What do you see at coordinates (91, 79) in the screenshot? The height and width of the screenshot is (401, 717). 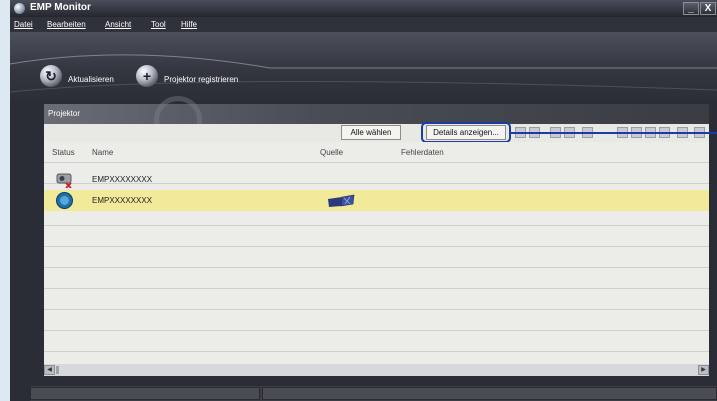 I see `refresh-label: Aktualisieren` at bounding box center [91, 79].